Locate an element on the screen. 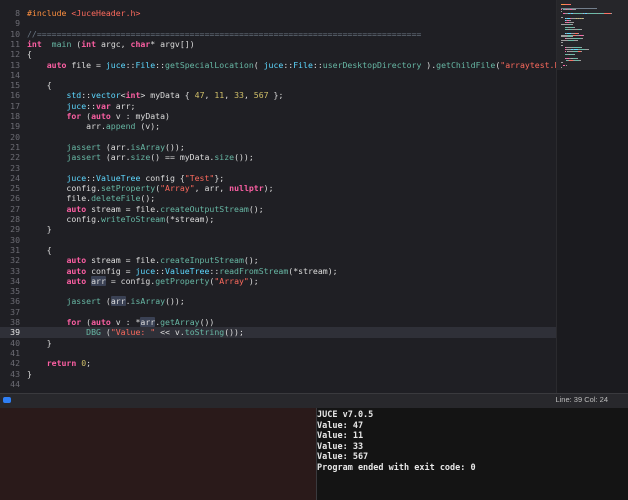 The width and height of the screenshot is (628, 500). code-token: = config. is located at coordinates (130, 280).